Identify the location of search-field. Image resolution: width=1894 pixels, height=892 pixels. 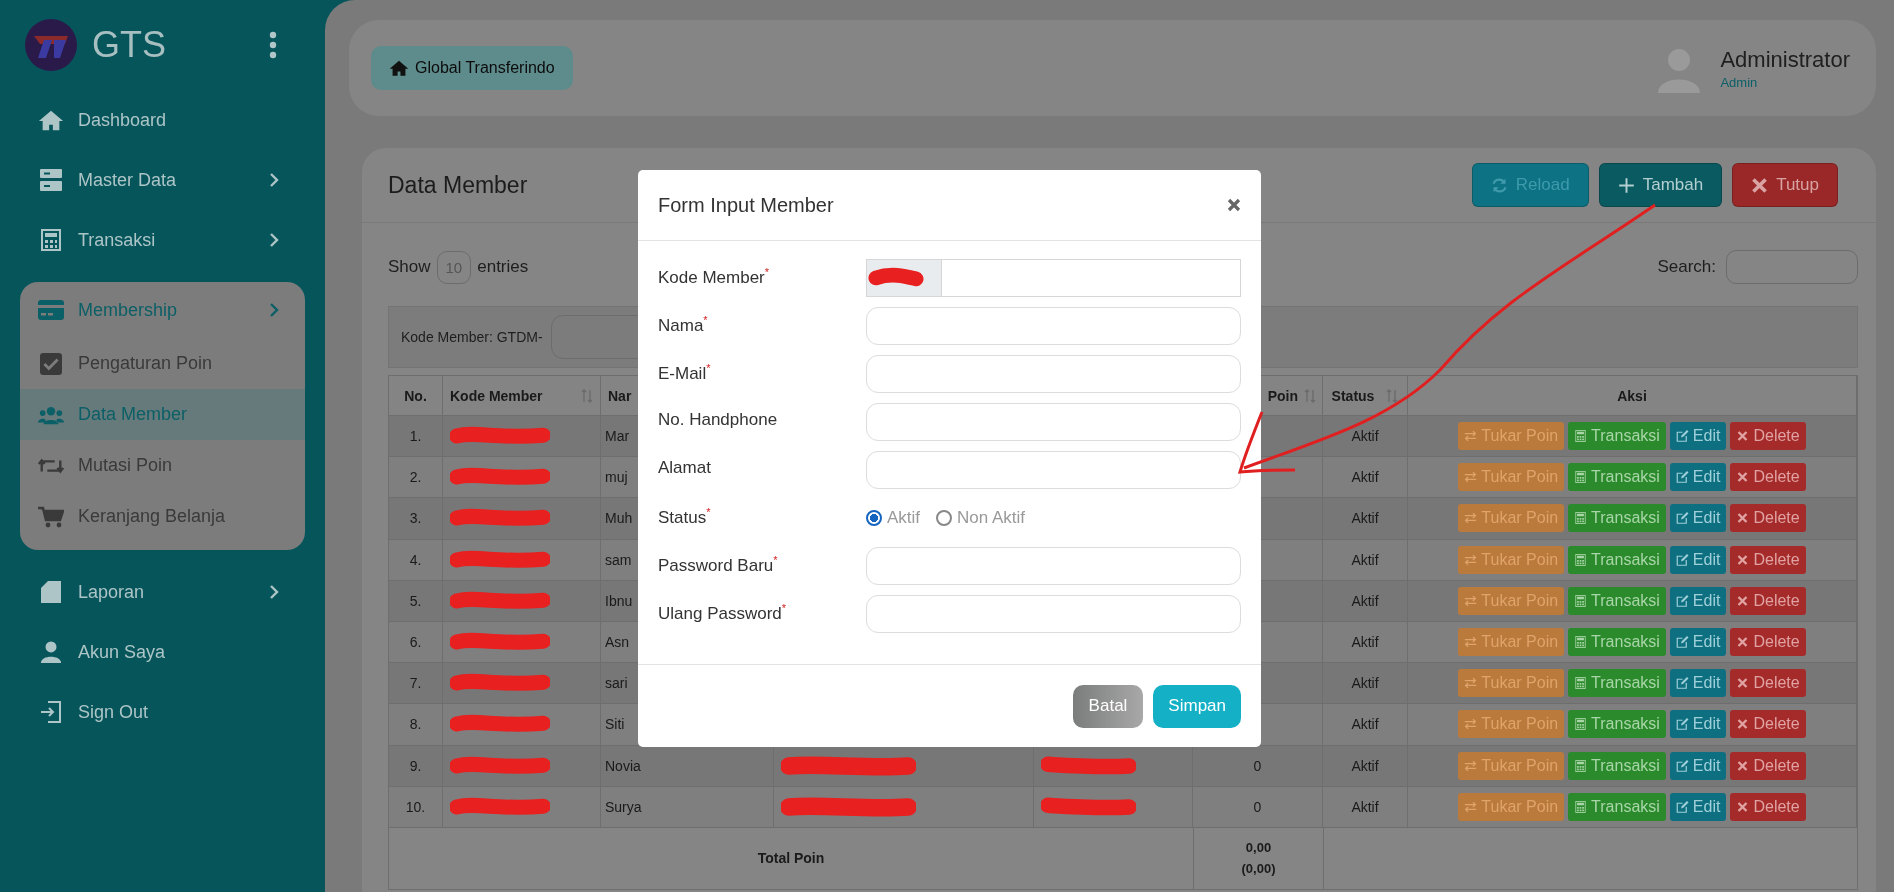
(1792, 267).